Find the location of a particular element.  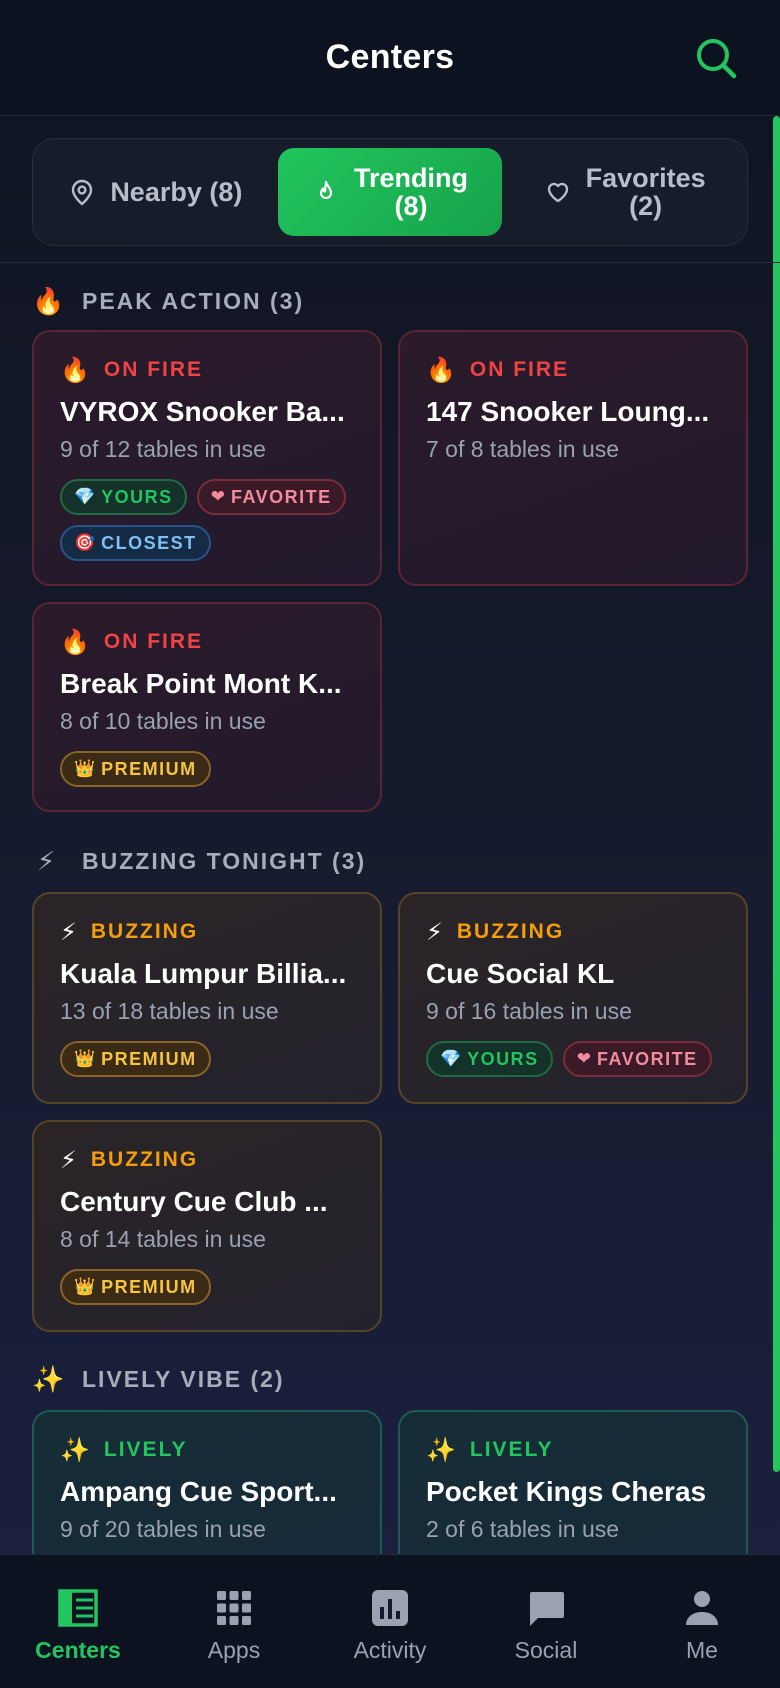

closest-badge: 🎯 CLOSEST is located at coordinates (135, 543).